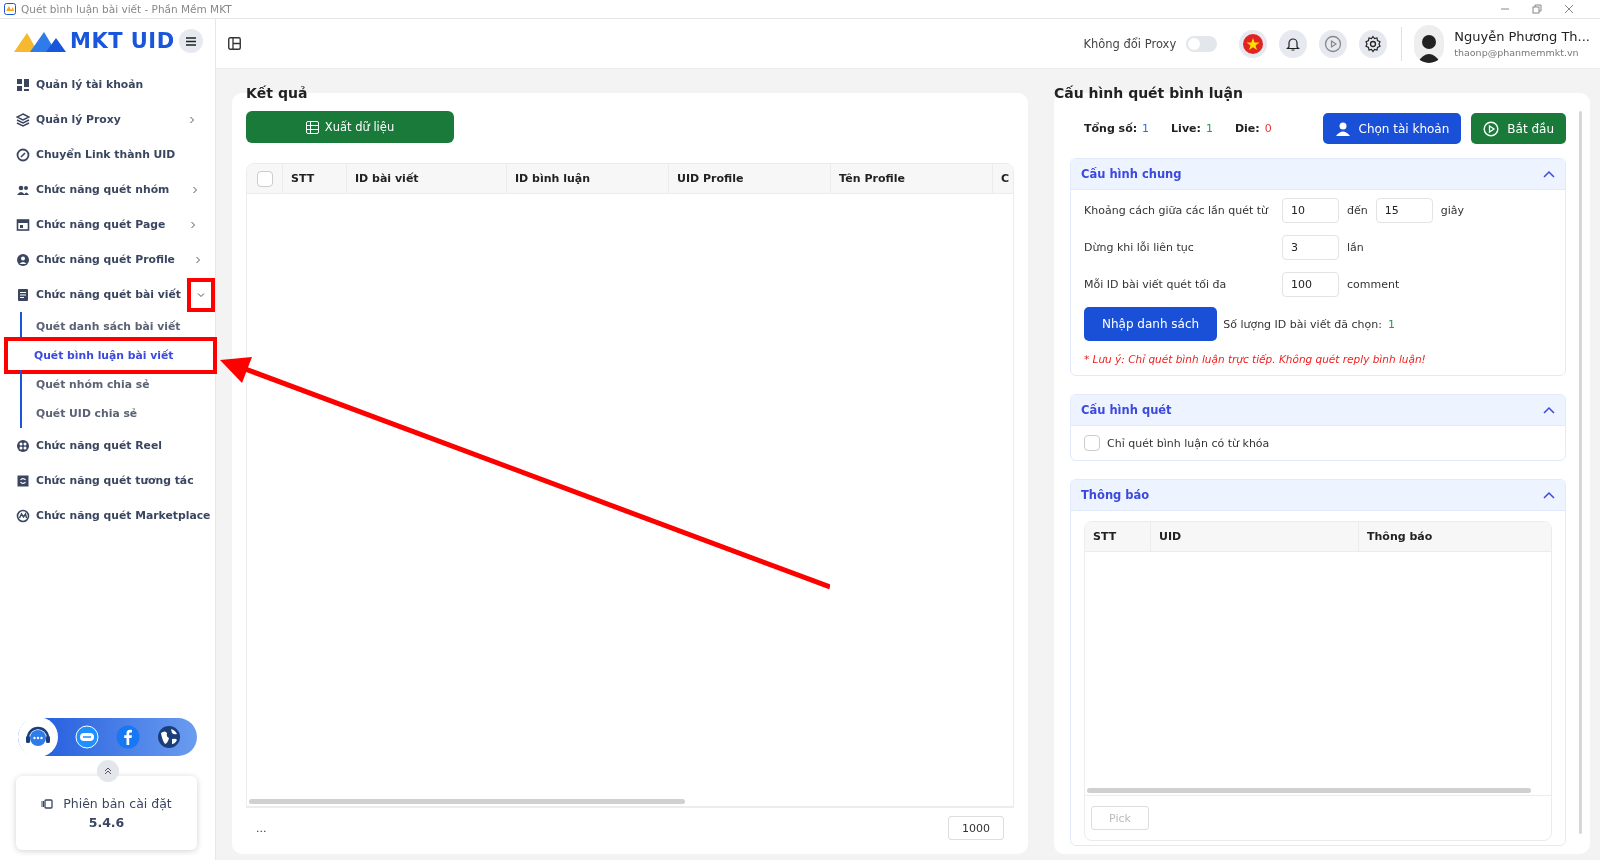  Describe the element at coordinates (1518, 128) in the screenshot. I see `start-button: Bắt đầu` at that location.